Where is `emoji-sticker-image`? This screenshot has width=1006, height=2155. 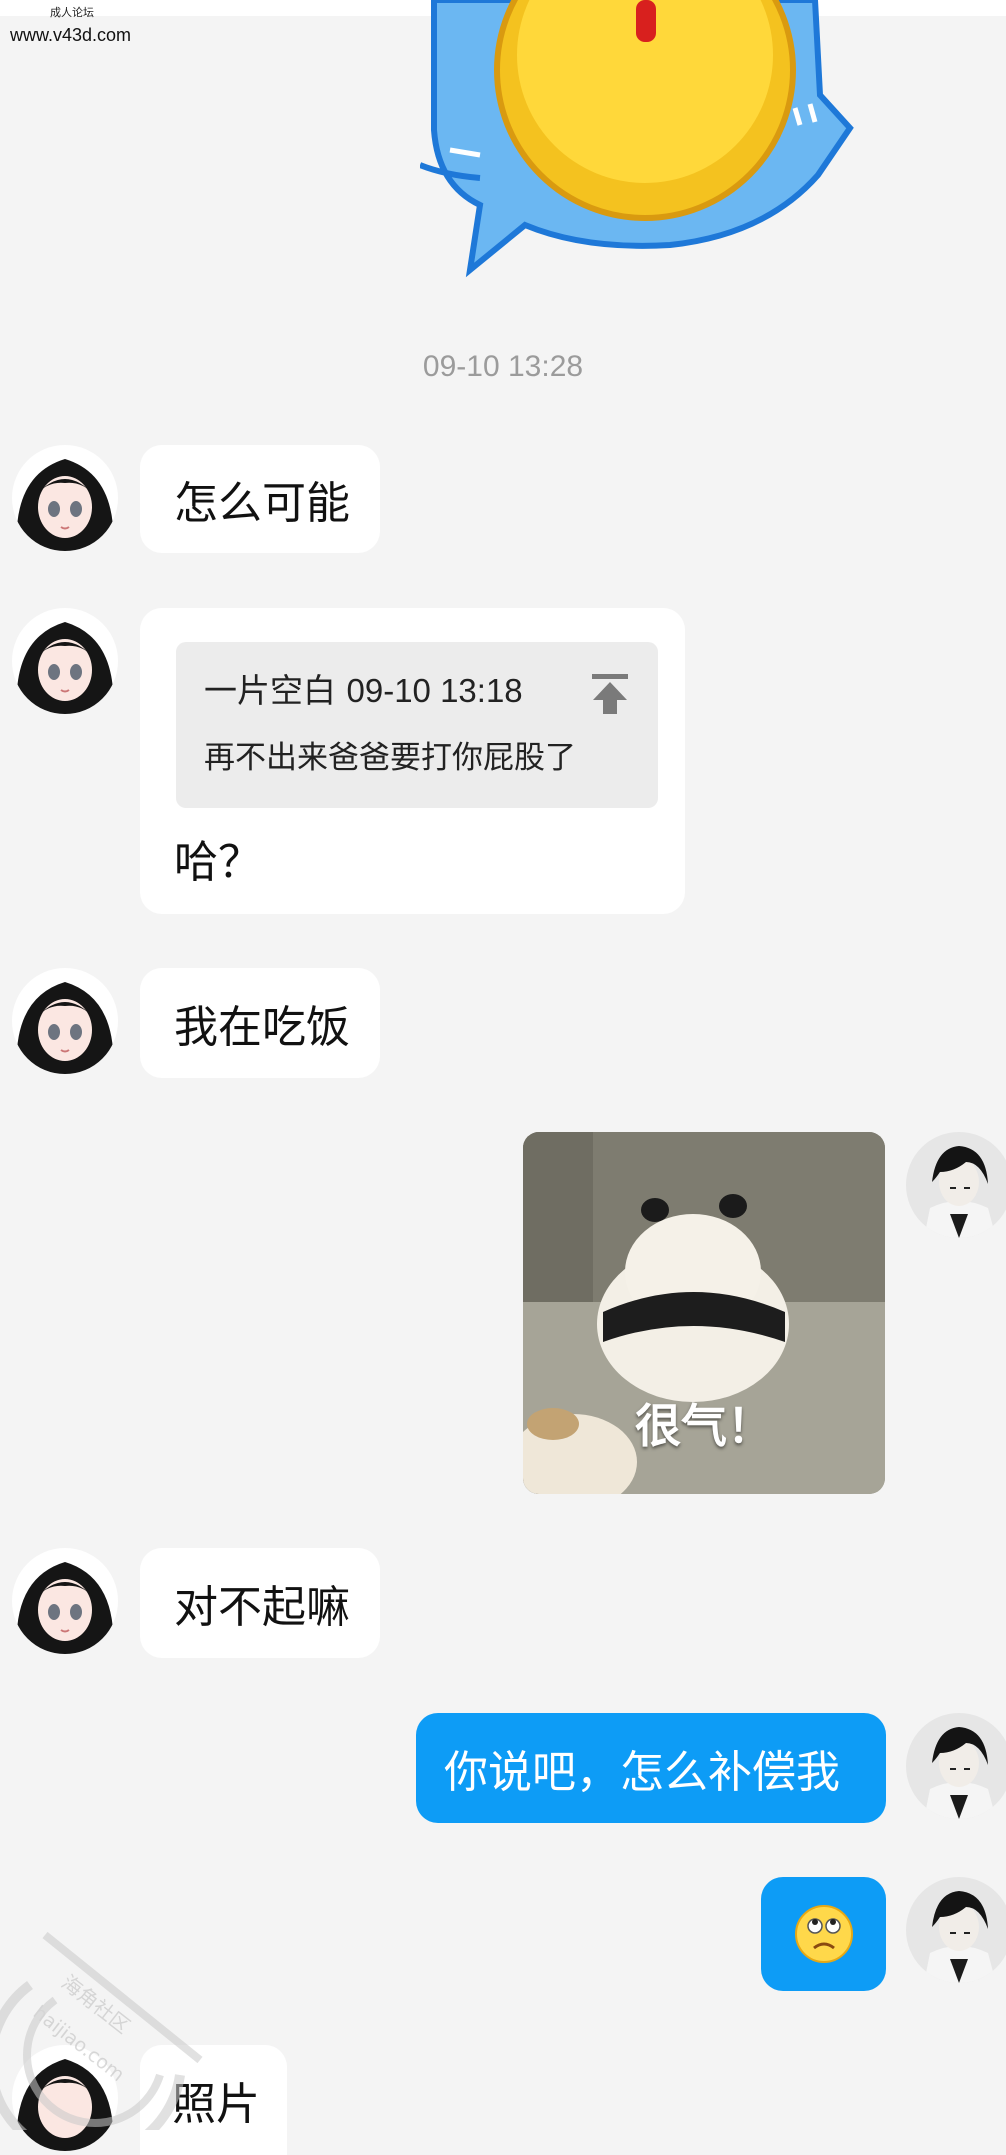 emoji-sticker-image is located at coordinates (639, 145).